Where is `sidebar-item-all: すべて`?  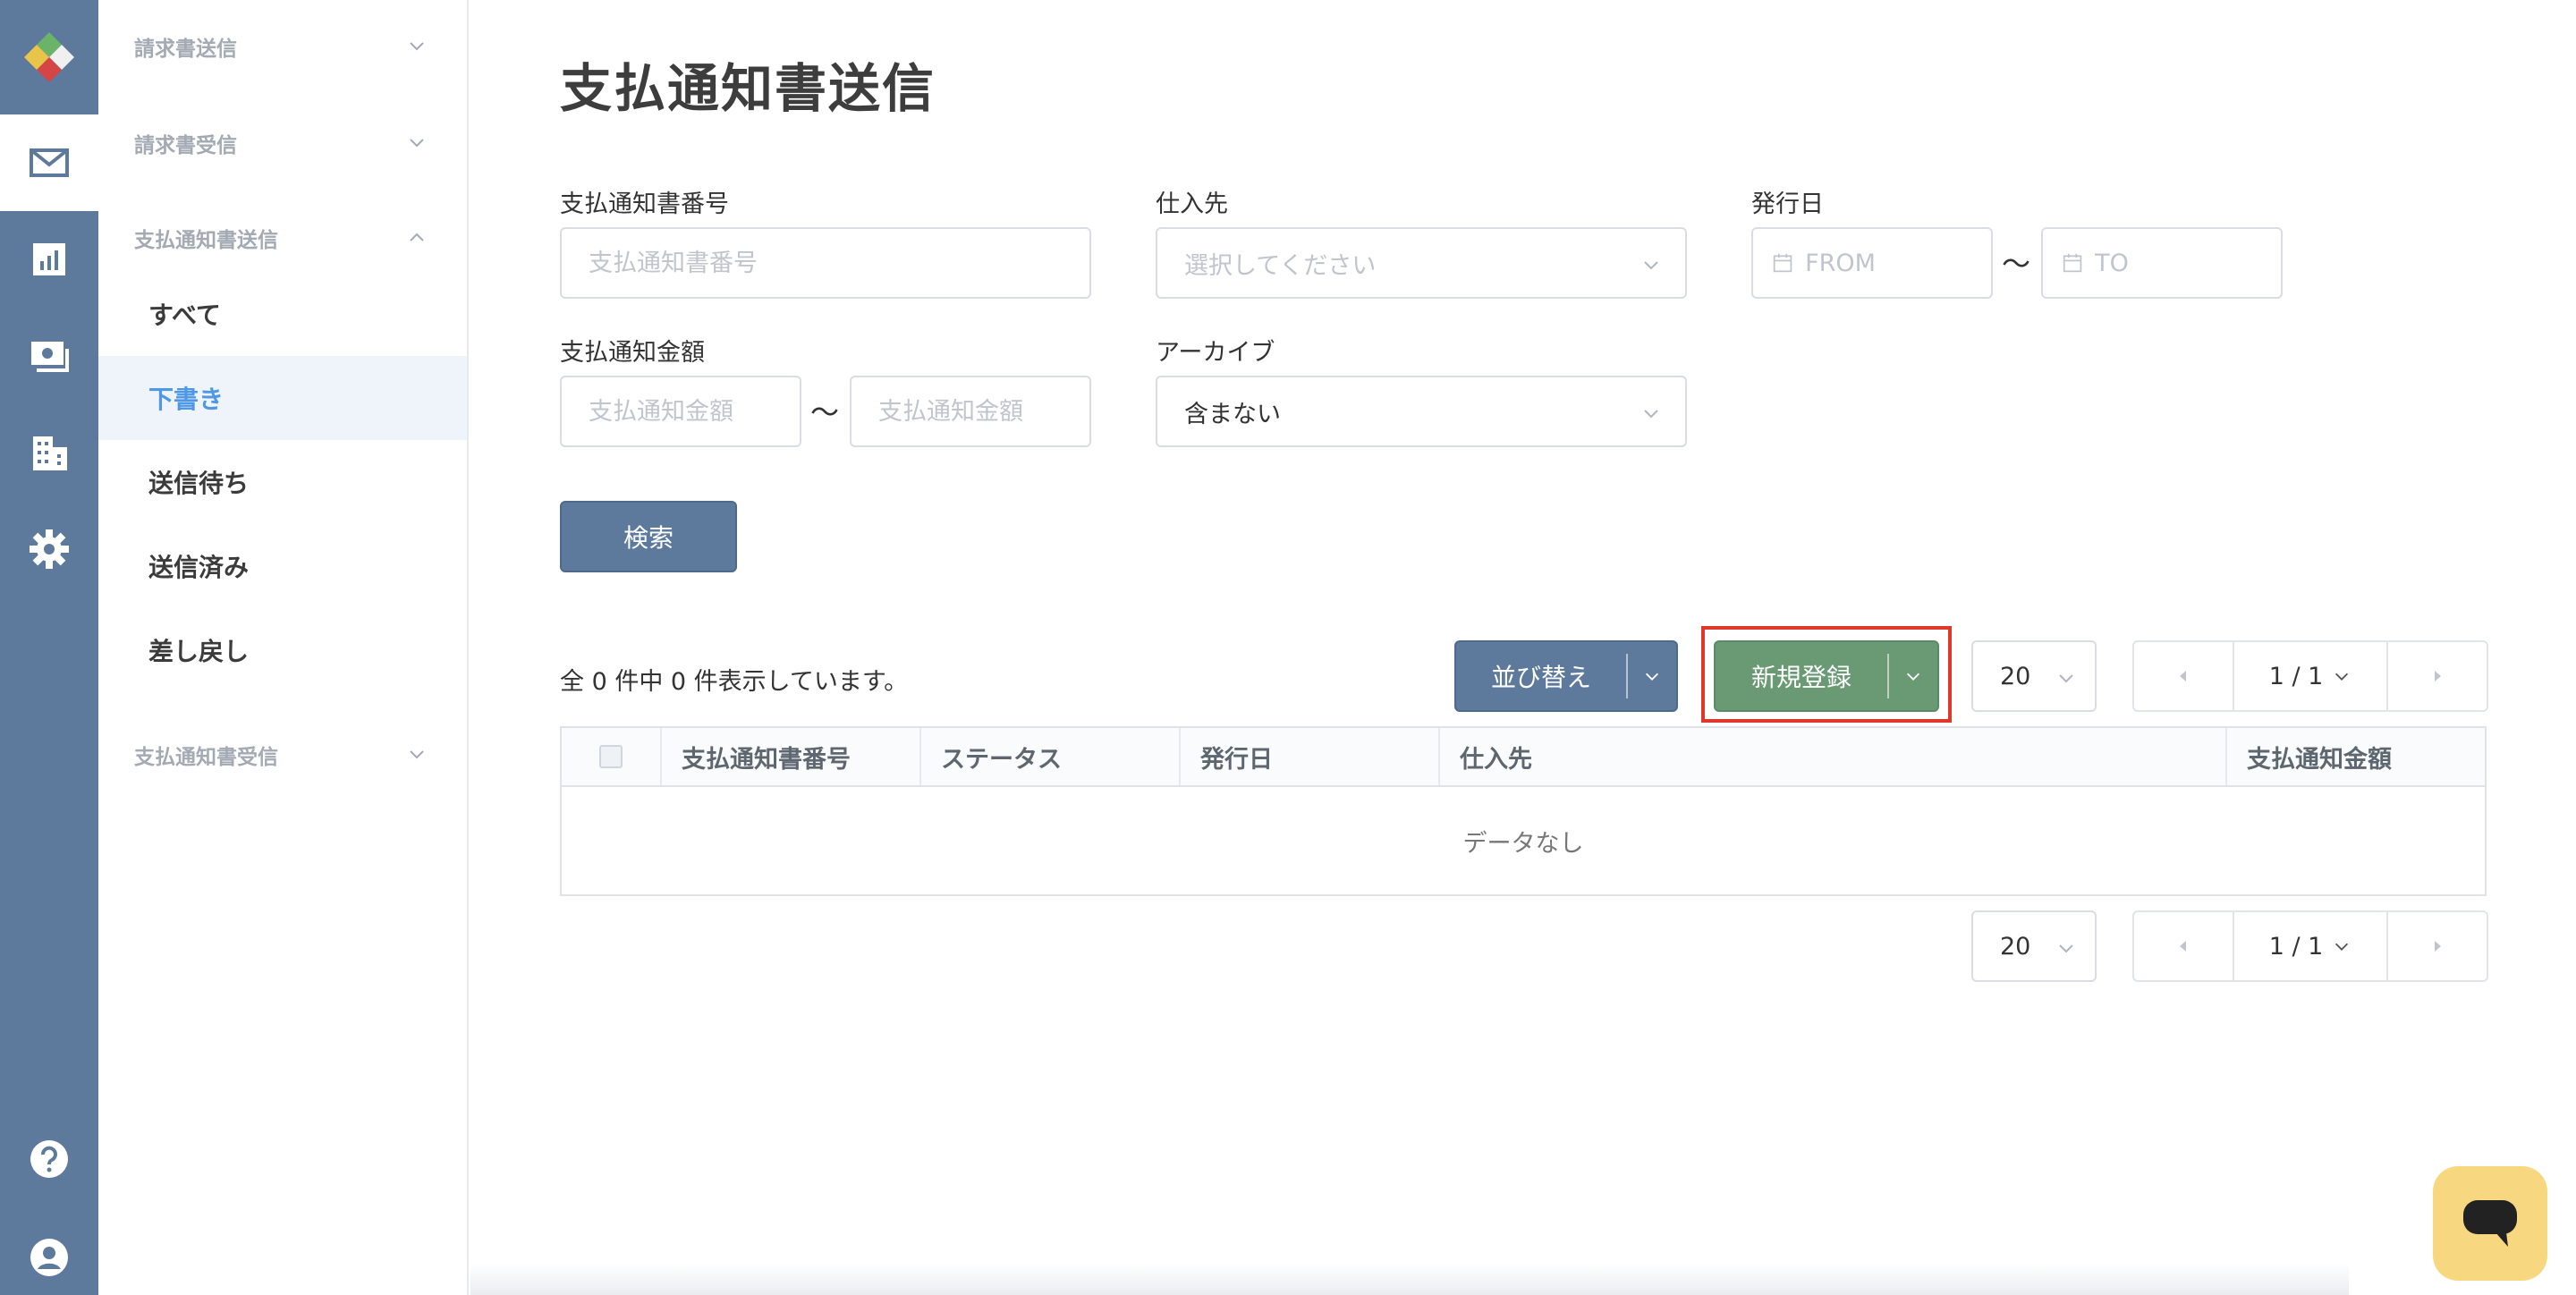
sidebar-item-all: すべて is located at coordinates (282, 314).